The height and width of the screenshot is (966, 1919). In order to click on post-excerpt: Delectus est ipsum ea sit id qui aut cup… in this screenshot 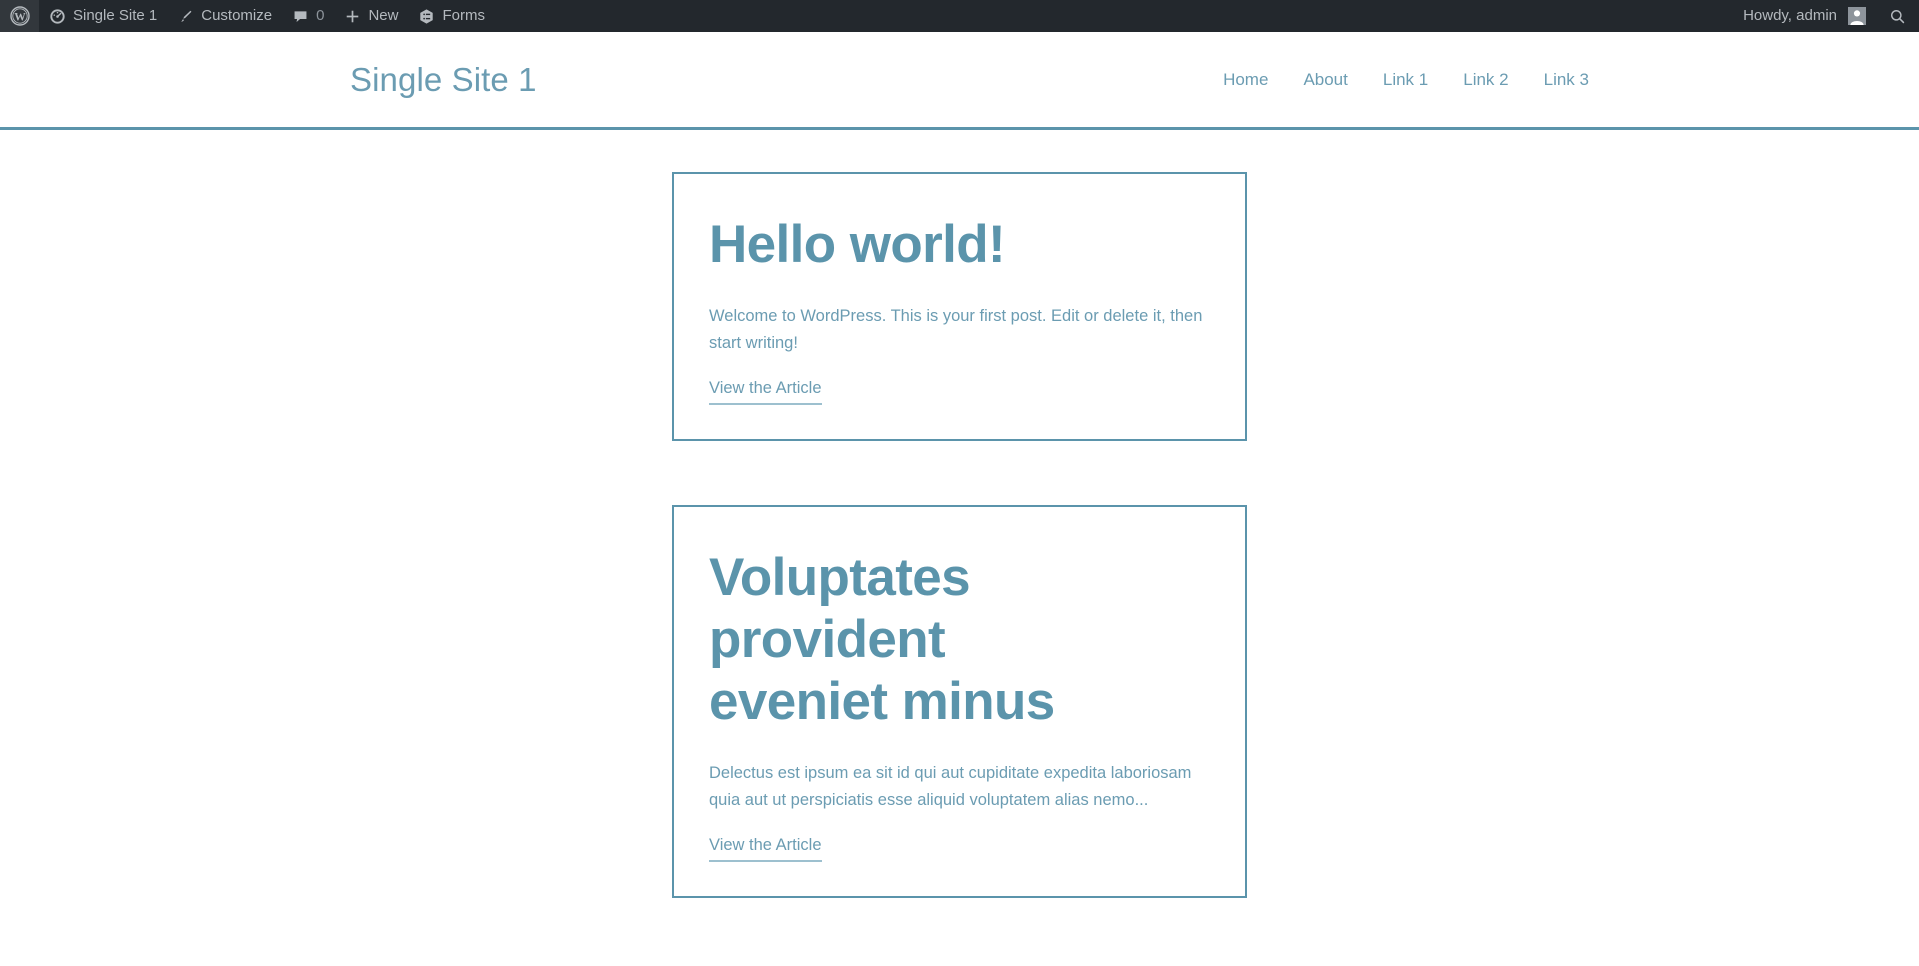, I will do `click(950, 786)`.